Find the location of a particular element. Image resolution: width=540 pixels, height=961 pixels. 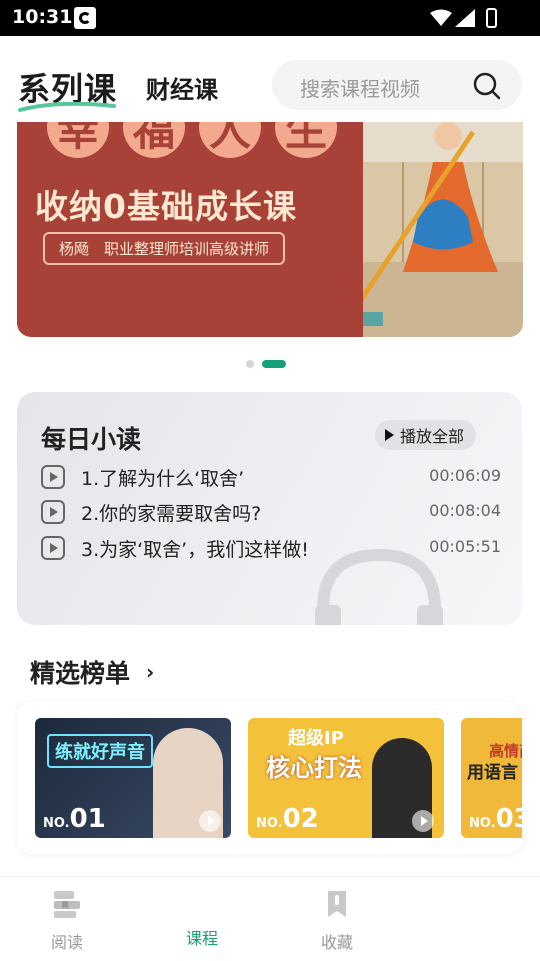

track-name: 1.了解为什么‘取舍’ is located at coordinates (163, 479).